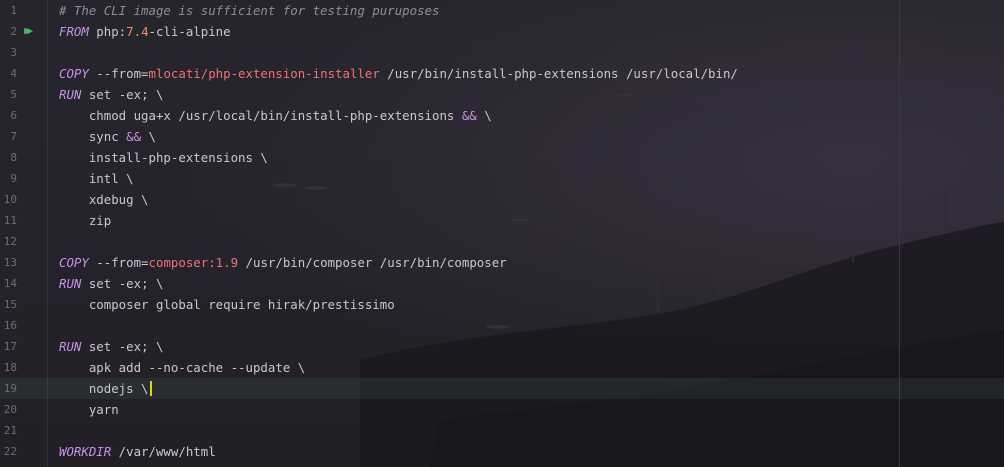 This screenshot has width=1004, height=467. Describe the element at coordinates (13, 115) in the screenshot. I see `line-number: 6` at that location.